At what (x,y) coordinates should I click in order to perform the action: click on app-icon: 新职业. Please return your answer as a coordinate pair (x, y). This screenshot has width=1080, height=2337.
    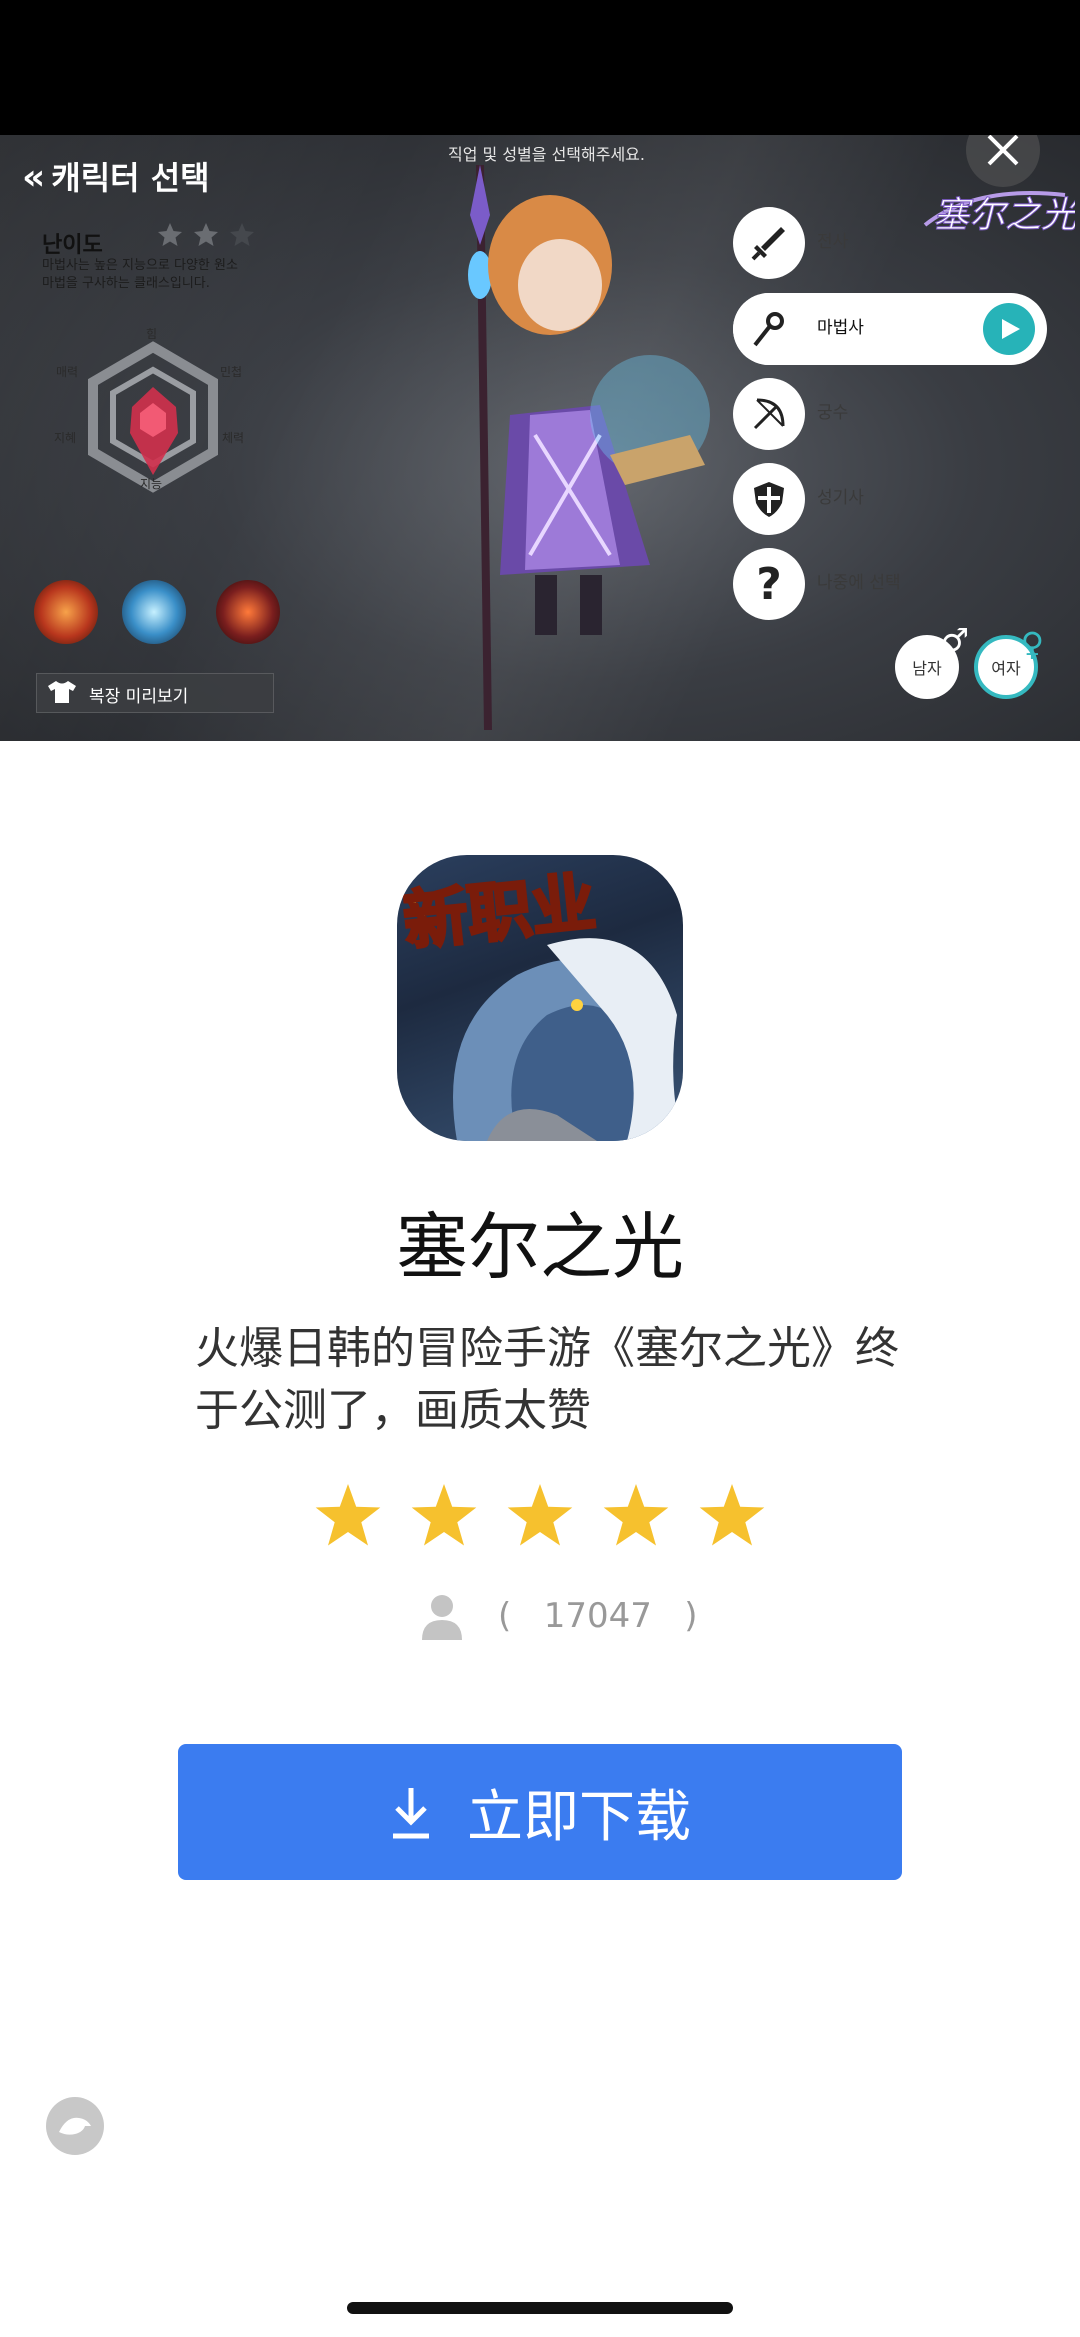
    Looking at the image, I should click on (540, 998).